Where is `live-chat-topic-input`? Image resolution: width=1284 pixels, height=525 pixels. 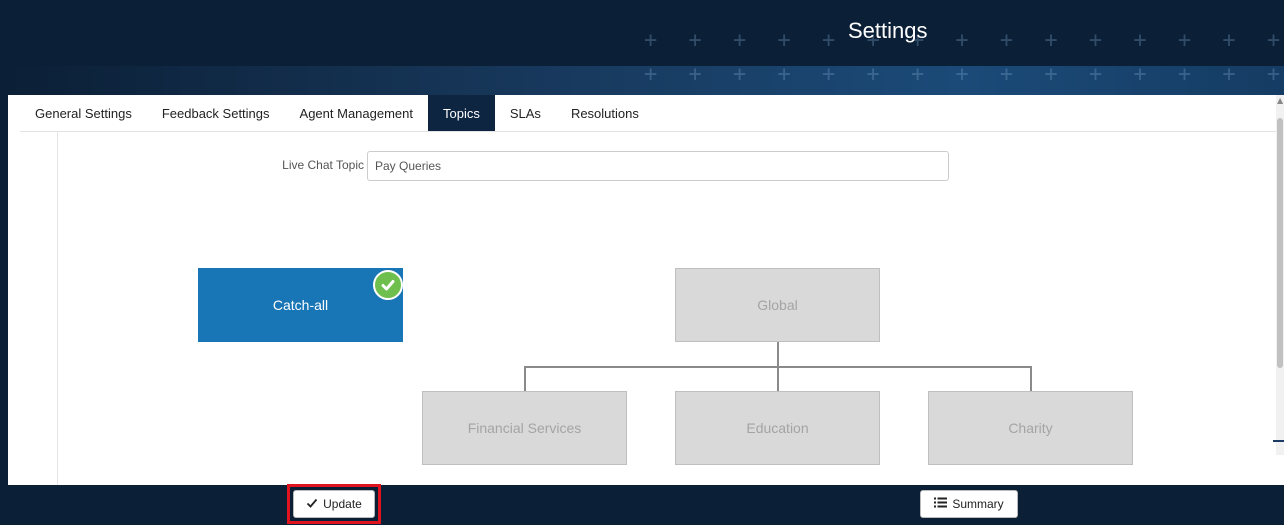
live-chat-topic-input is located at coordinates (658, 166).